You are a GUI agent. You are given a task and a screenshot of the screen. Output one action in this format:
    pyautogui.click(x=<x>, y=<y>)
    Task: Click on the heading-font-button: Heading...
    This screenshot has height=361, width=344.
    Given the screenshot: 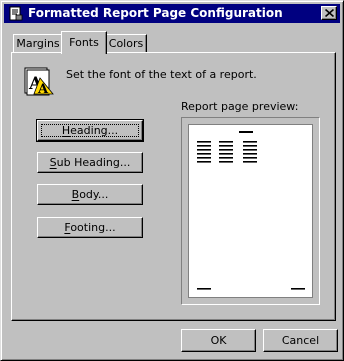 What is the action you would take?
    pyautogui.click(x=90, y=130)
    